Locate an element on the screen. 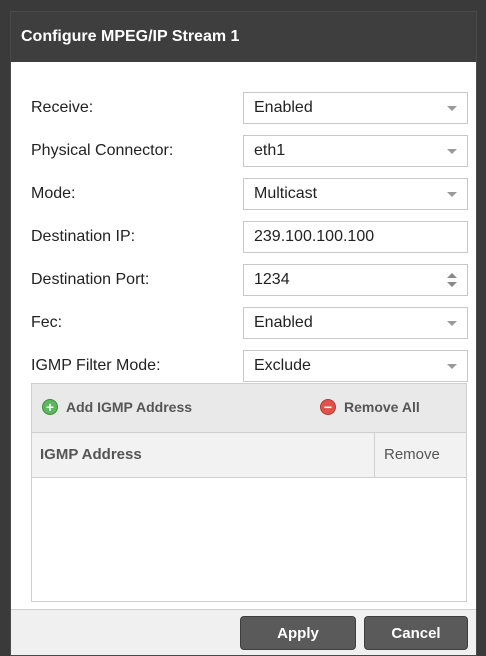 The height and width of the screenshot is (656, 486). mode-row: Mode: Multicast is located at coordinates (243, 195).